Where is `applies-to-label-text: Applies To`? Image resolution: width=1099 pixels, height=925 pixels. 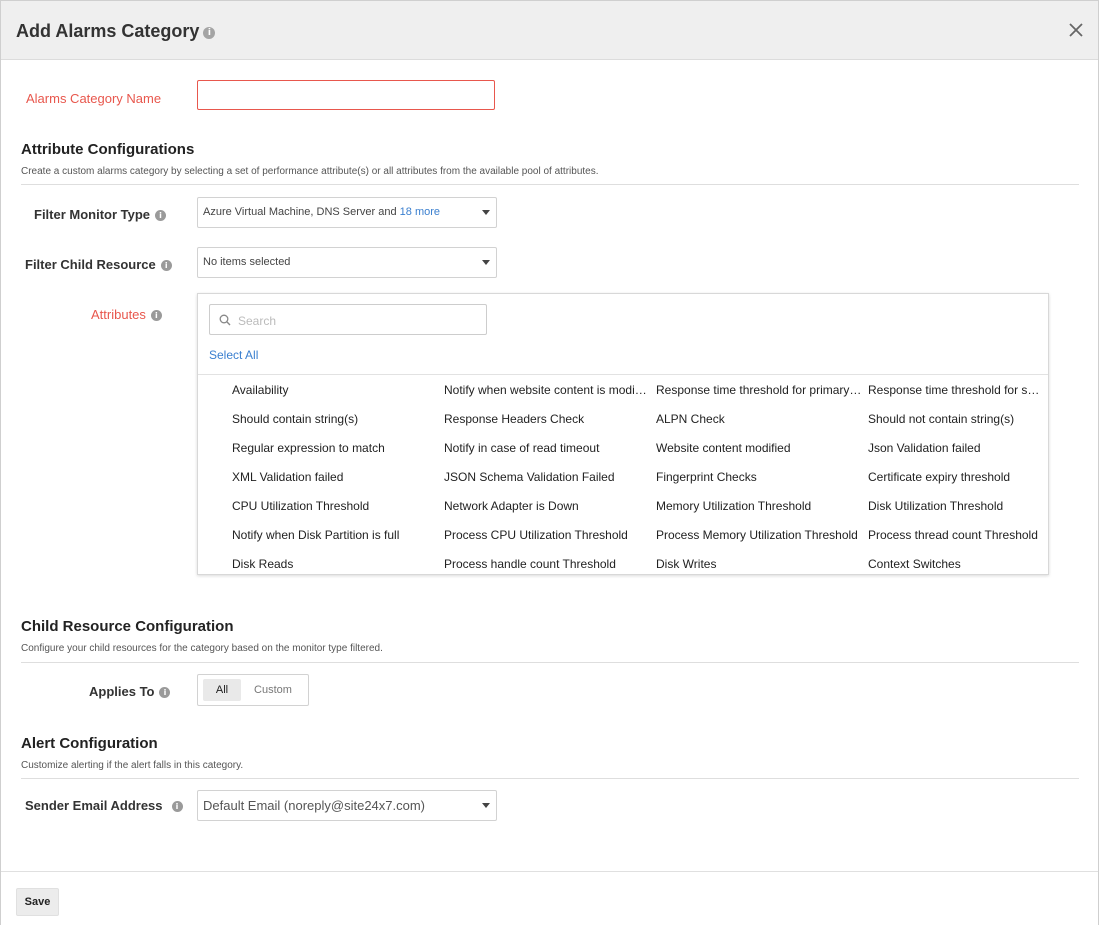
applies-to-label-text: Applies To is located at coordinates (122, 691).